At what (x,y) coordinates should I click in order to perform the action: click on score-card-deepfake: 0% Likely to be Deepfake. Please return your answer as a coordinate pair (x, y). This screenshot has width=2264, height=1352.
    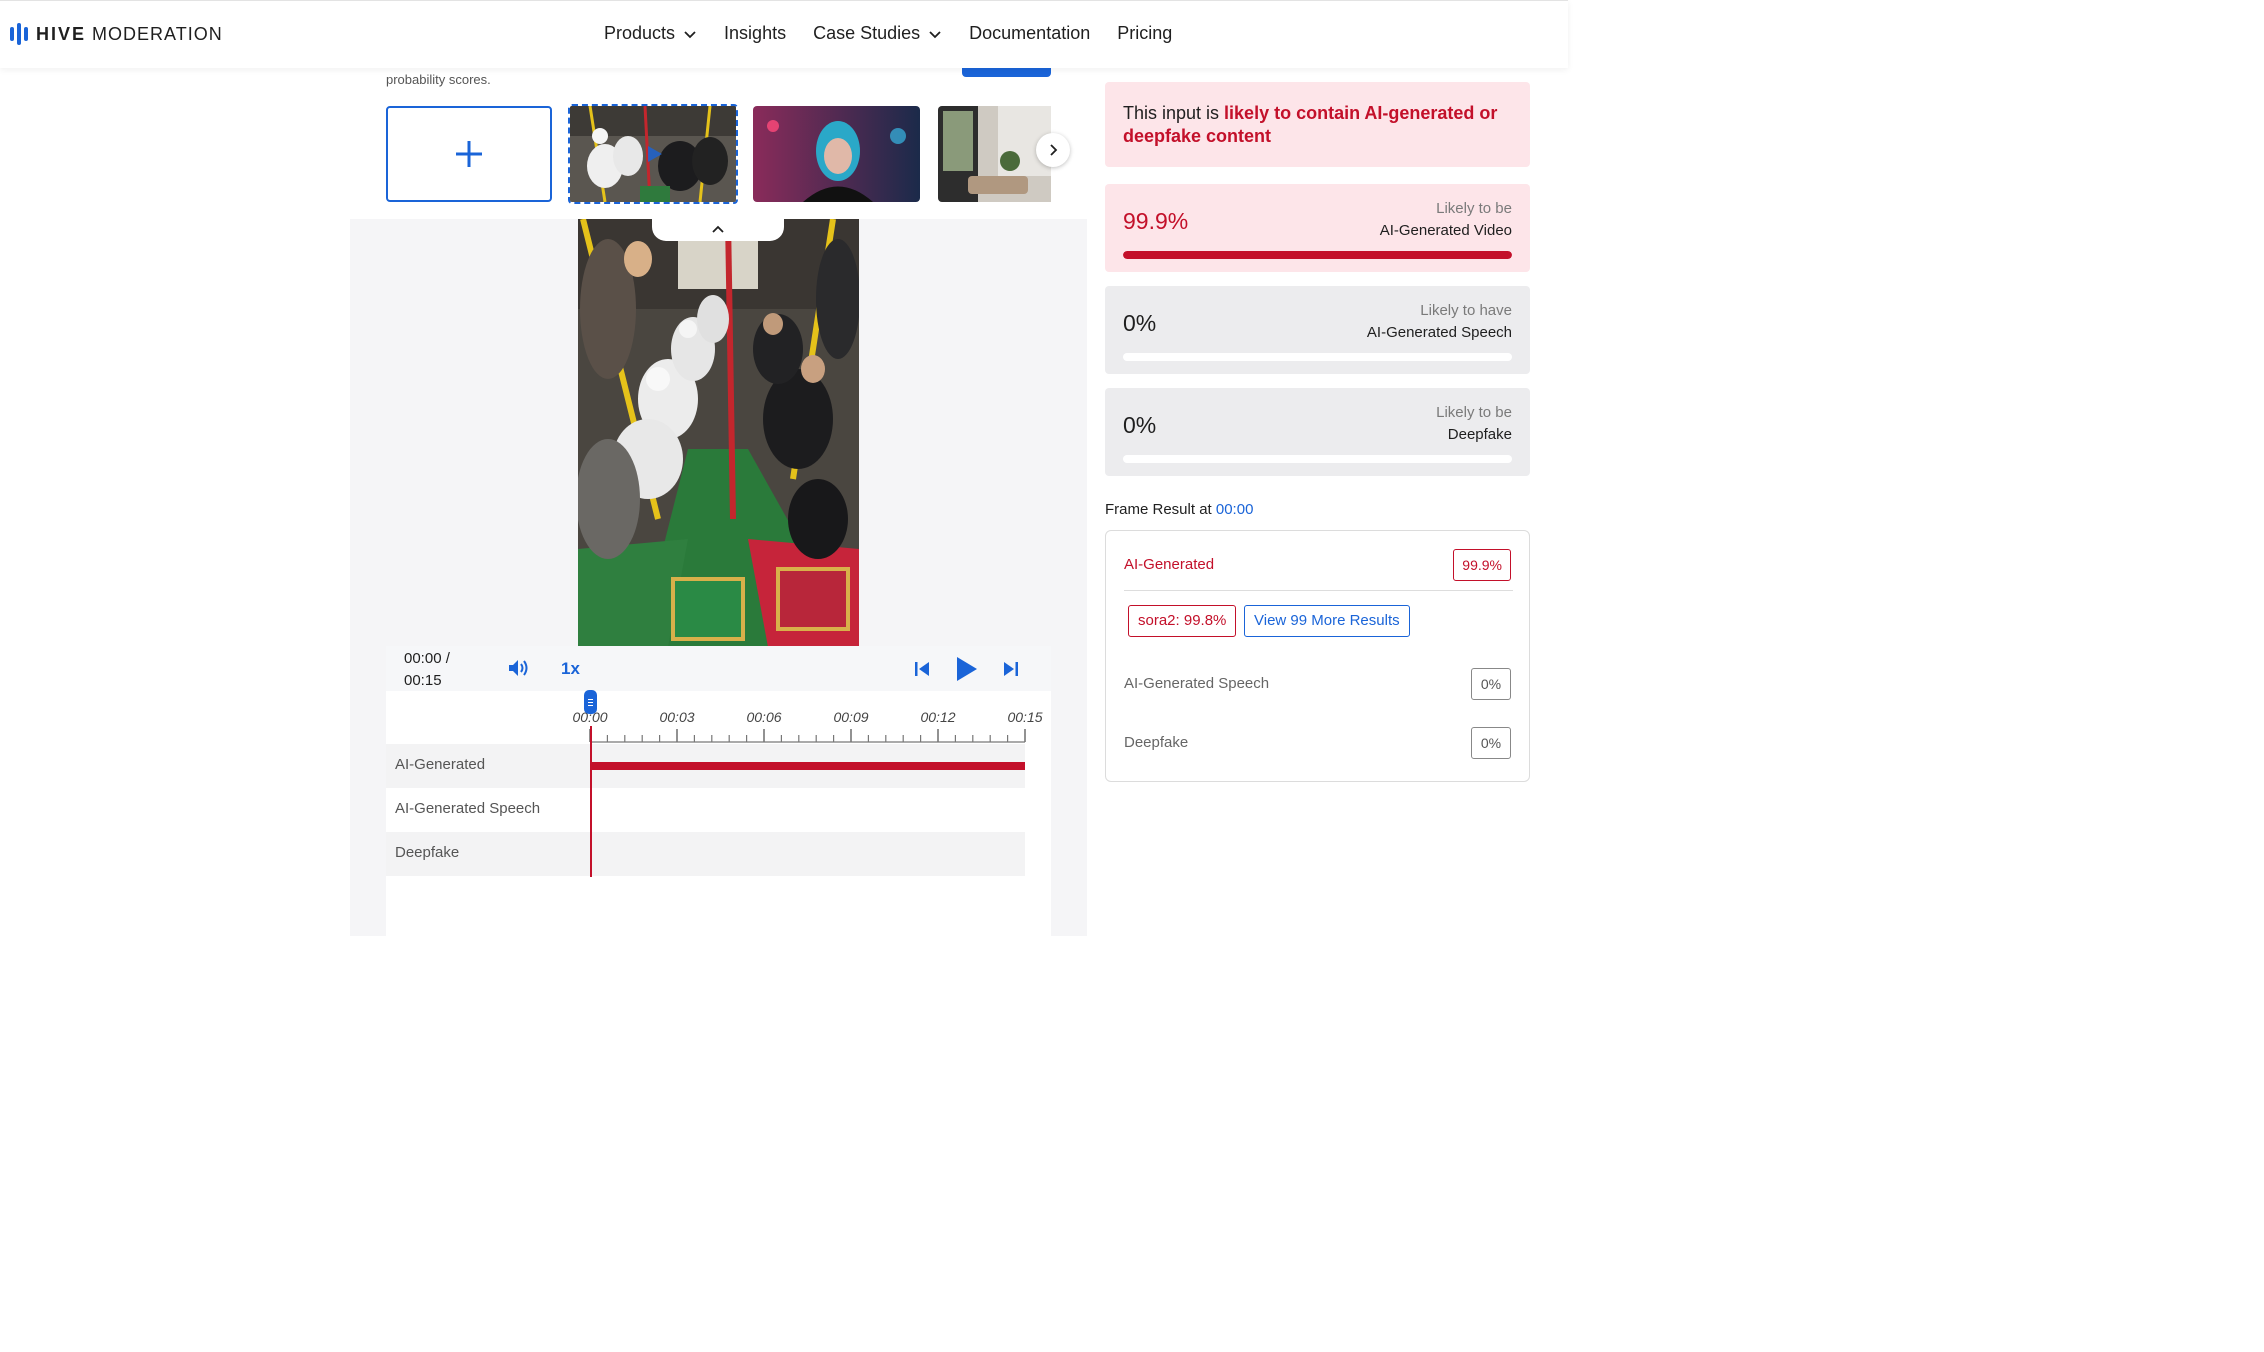
    Looking at the image, I should click on (1317, 432).